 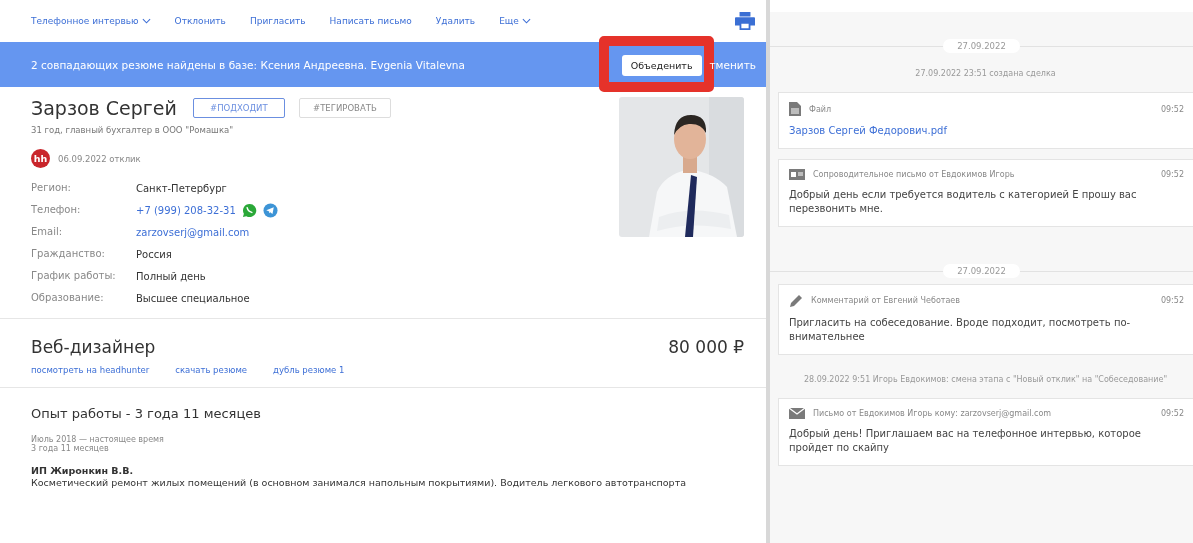 I want to click on timeline-event: 27.09.2022 23:51 создана сделка, so click(x=985, y=73).